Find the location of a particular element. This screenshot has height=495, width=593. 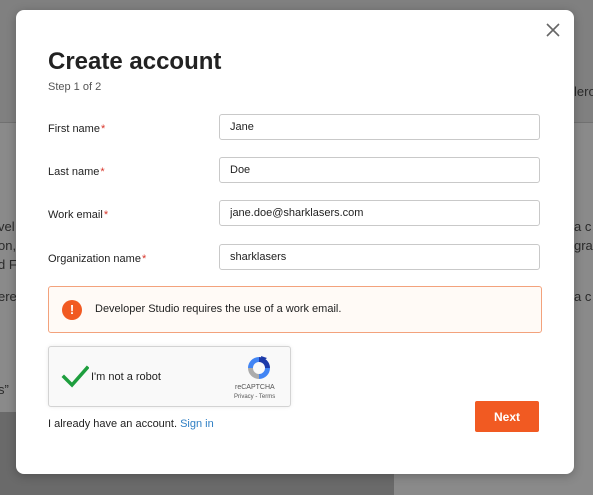

background-text: s” is located at coordinates (4, 389).